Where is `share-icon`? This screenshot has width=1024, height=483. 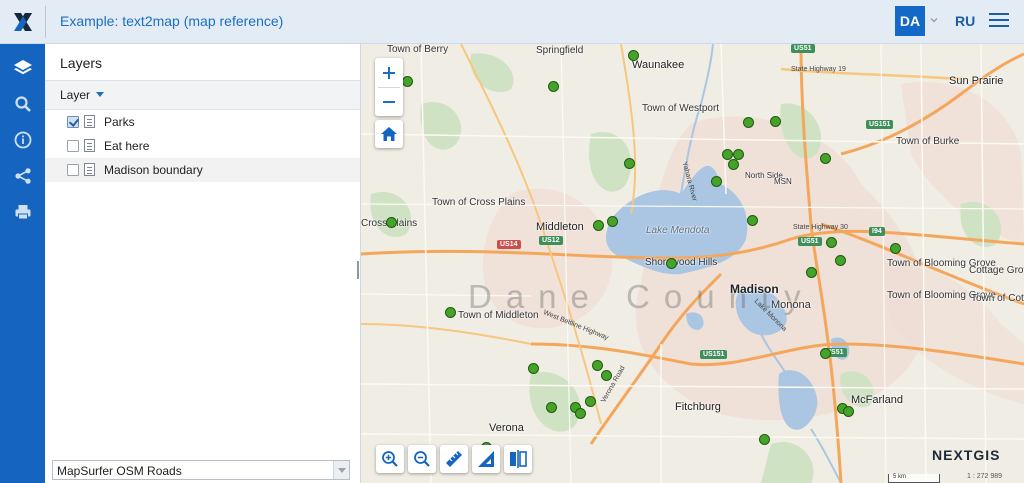 share-icon is located at coordinates (22, 176).